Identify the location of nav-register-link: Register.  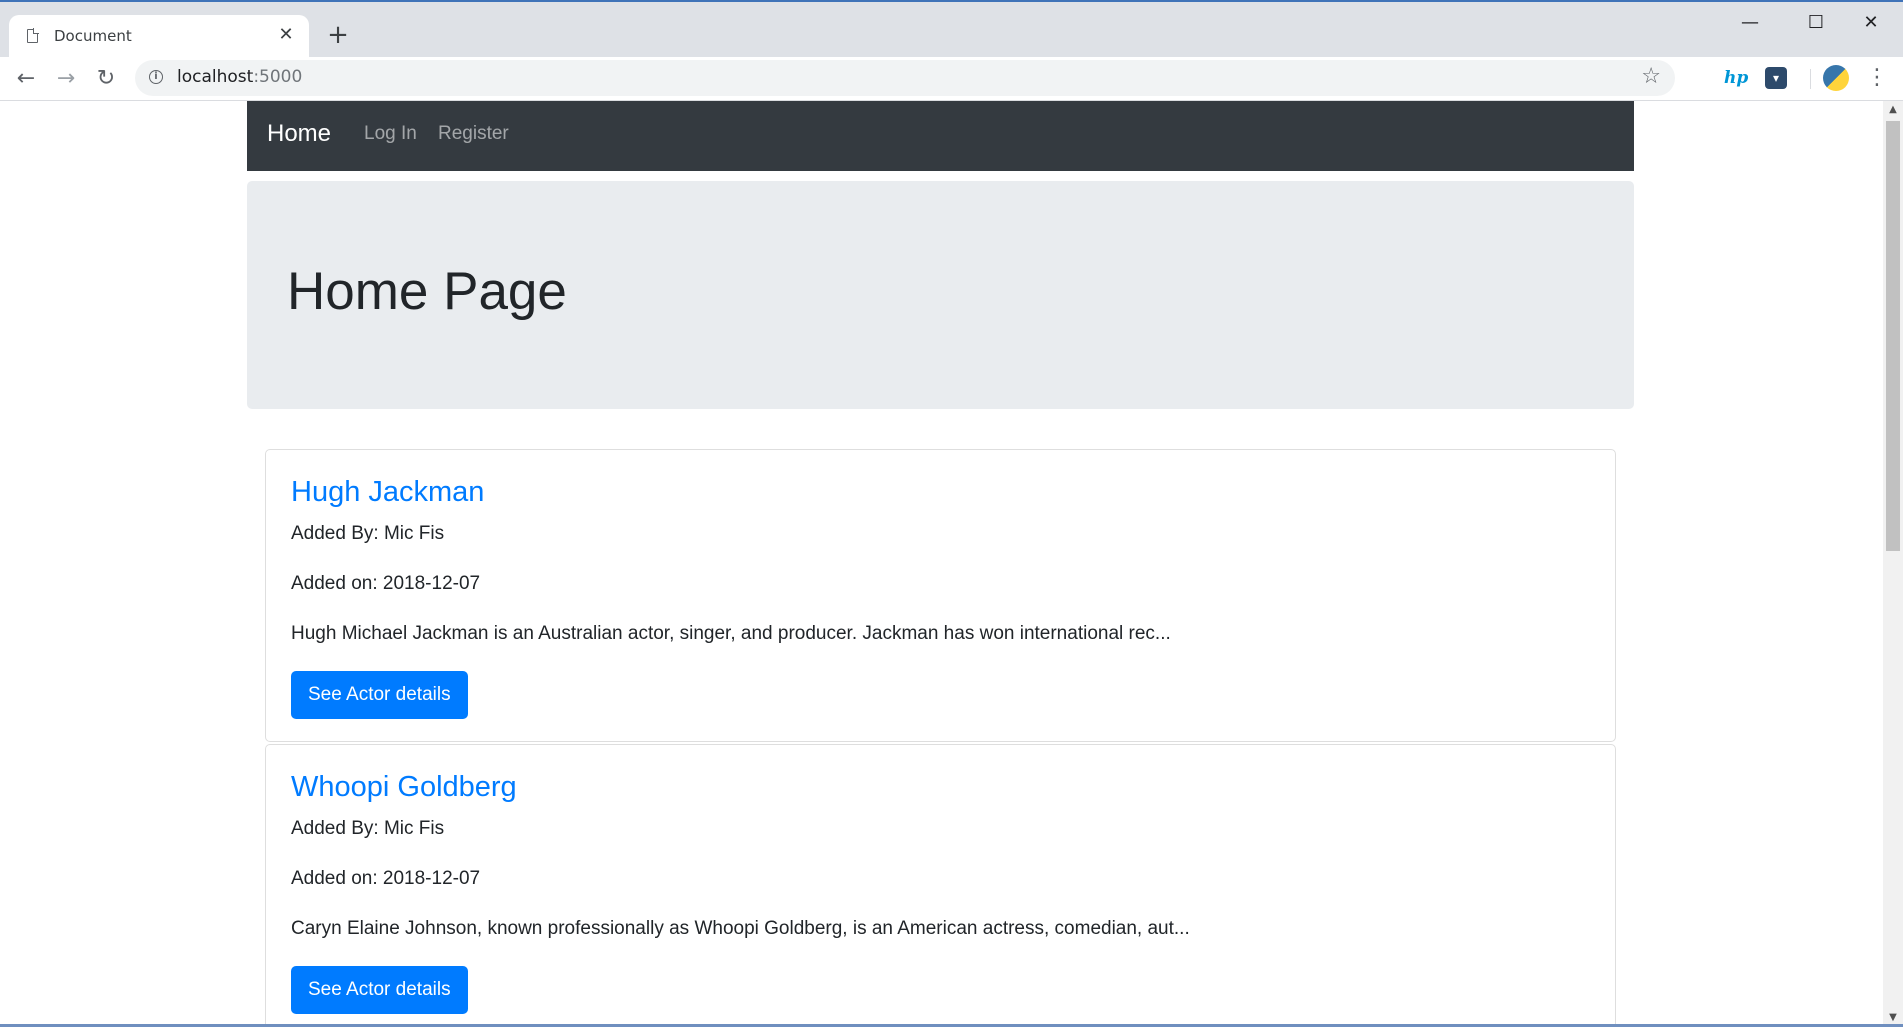
(473, 134).